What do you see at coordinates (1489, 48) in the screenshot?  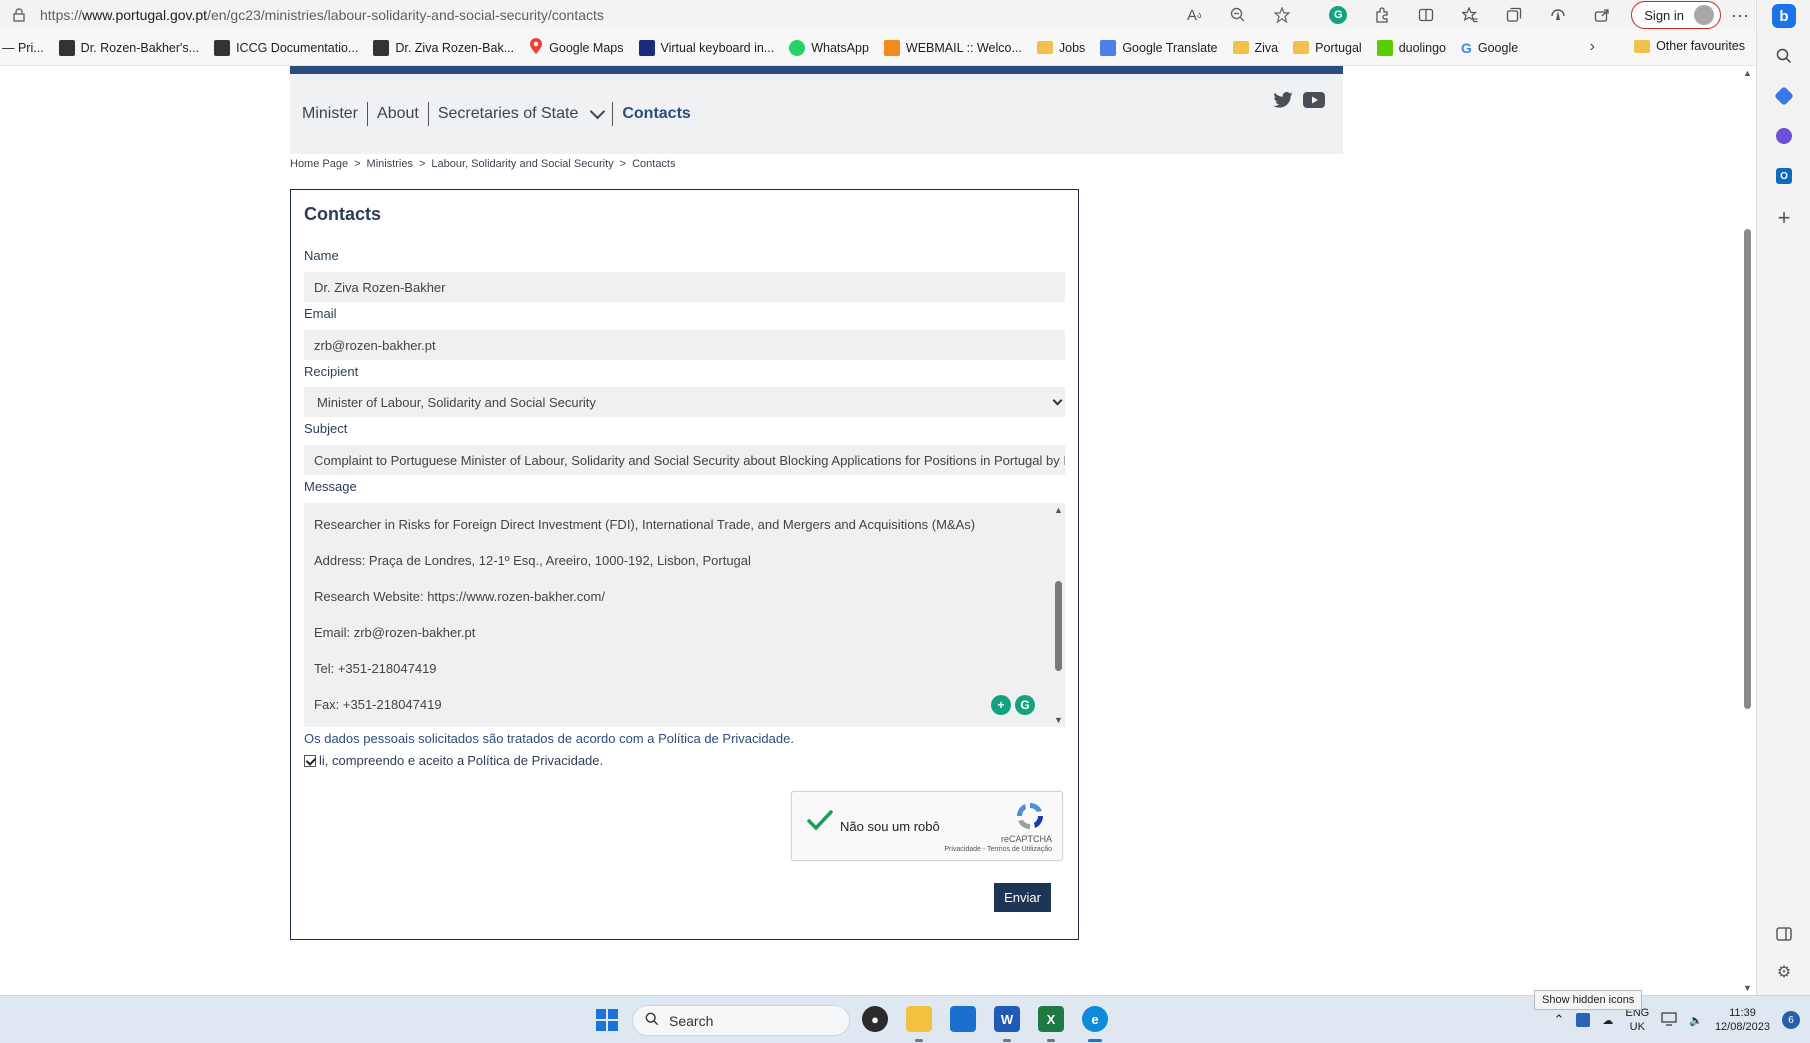 I see `favourite-item: G Google` at bounding box center [1489, 48].